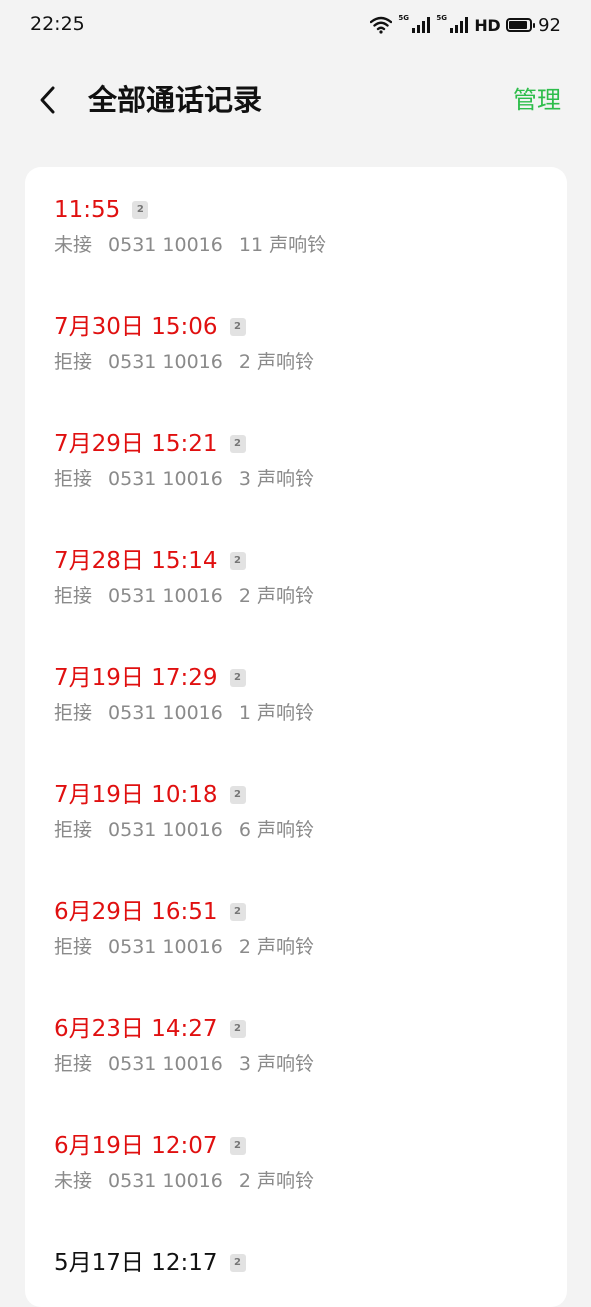 The height and width of the screenshot is (1307, 591). What do you see at coordinates (294, 210) in the screenshot?
I see `call-time-line: 11:55 2` at bounding box center [294, 210].